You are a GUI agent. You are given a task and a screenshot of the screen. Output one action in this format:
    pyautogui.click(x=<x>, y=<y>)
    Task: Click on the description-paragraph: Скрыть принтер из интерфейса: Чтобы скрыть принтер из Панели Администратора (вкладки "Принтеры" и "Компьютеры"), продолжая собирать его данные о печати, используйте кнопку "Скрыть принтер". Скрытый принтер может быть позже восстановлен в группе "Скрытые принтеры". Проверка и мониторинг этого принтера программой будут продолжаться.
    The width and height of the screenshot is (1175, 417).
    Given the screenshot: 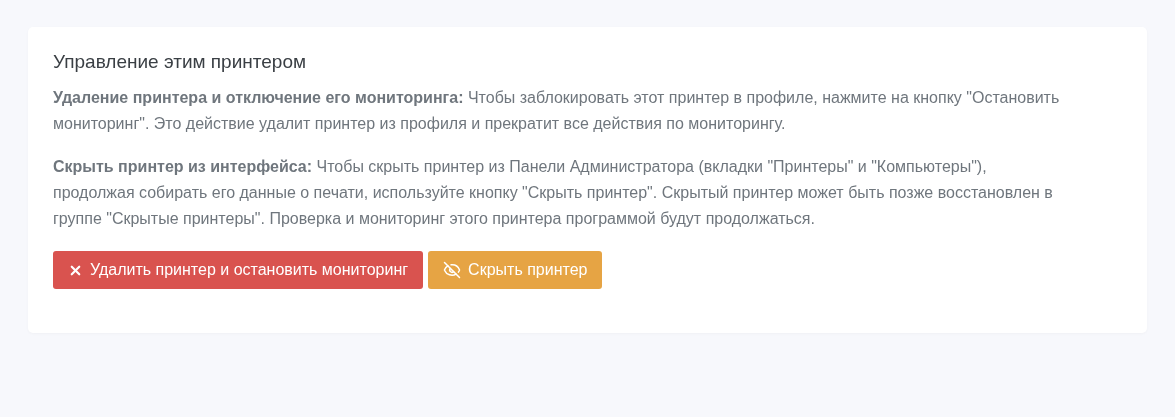 What is the action you would take?
    pyautogui.click(x=553, y=193)
    